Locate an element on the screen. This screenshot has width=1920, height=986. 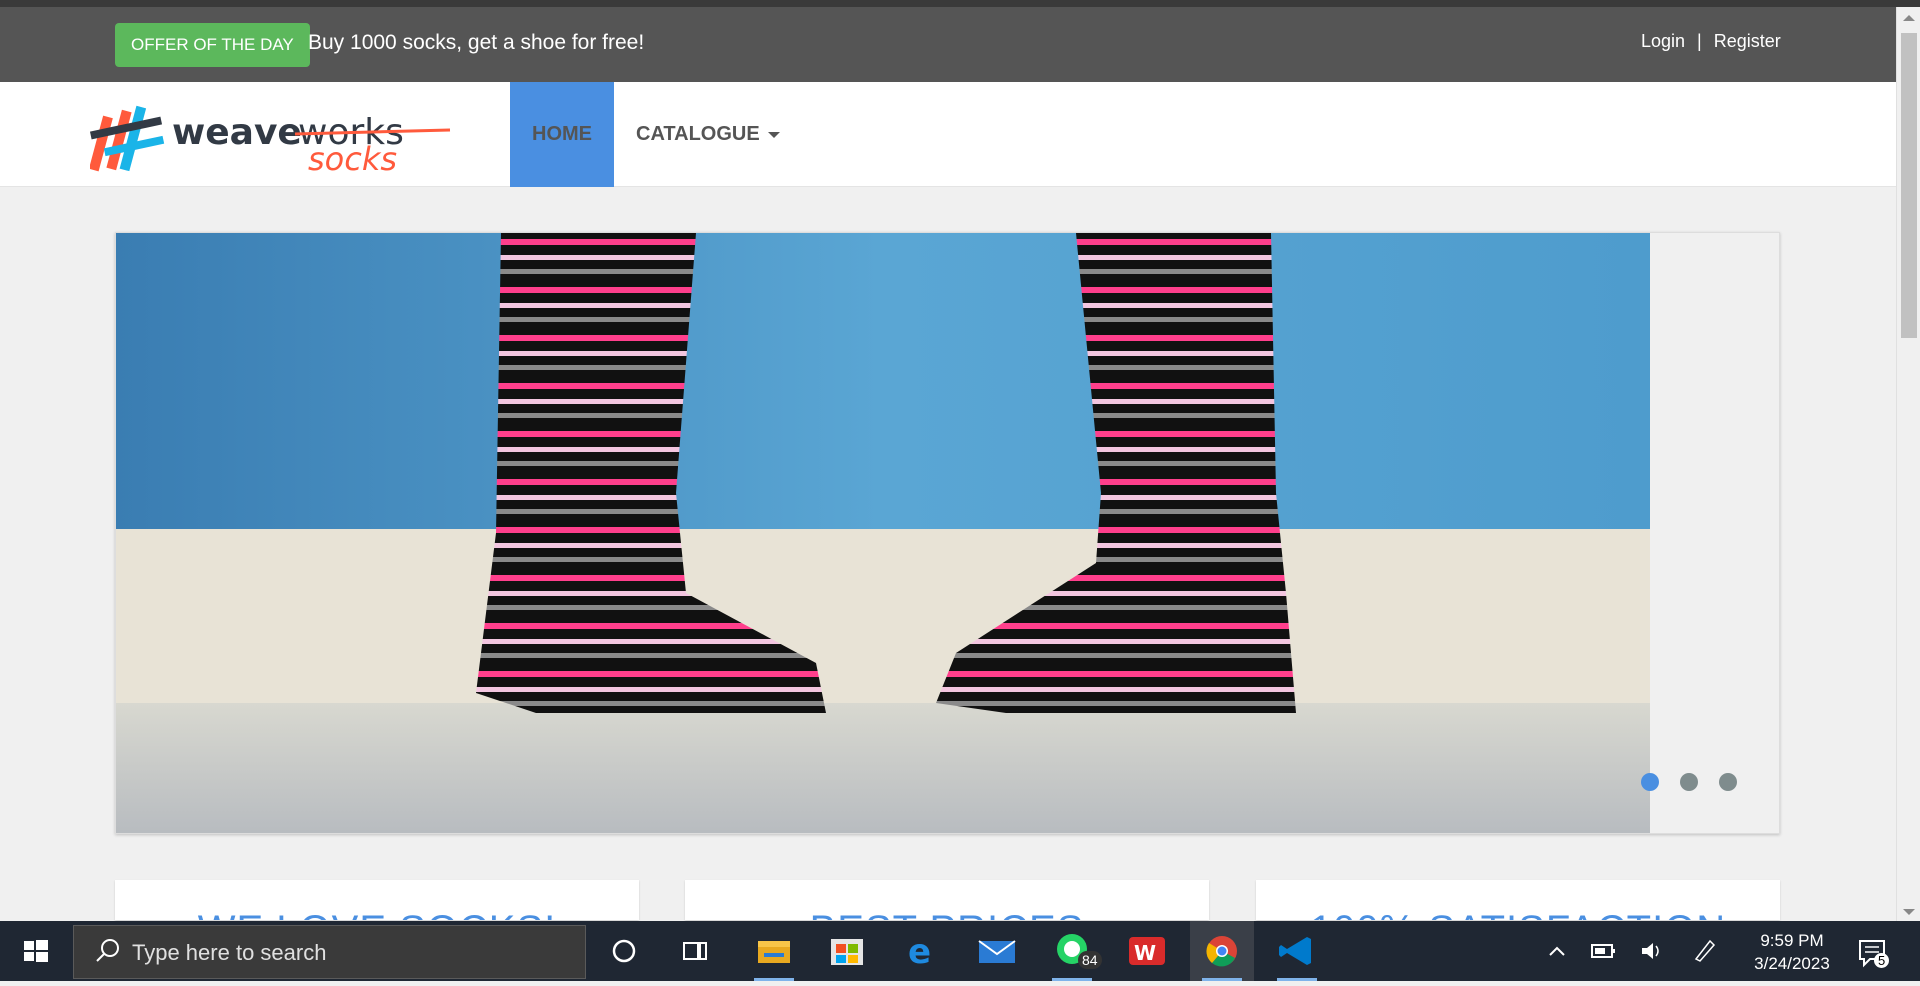
login-link: Login is located at coordinates (1663, 41).